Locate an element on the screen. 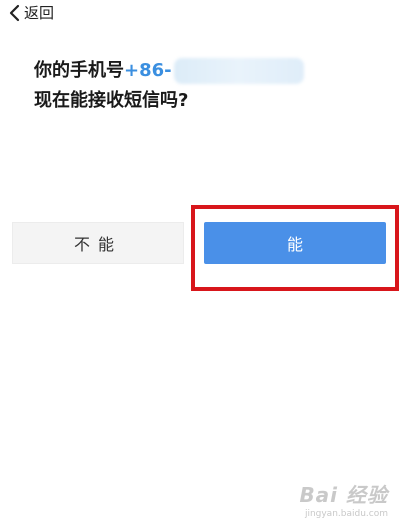  watermark-url: jingyan.baidu.com is located at coordinates (346, 514).